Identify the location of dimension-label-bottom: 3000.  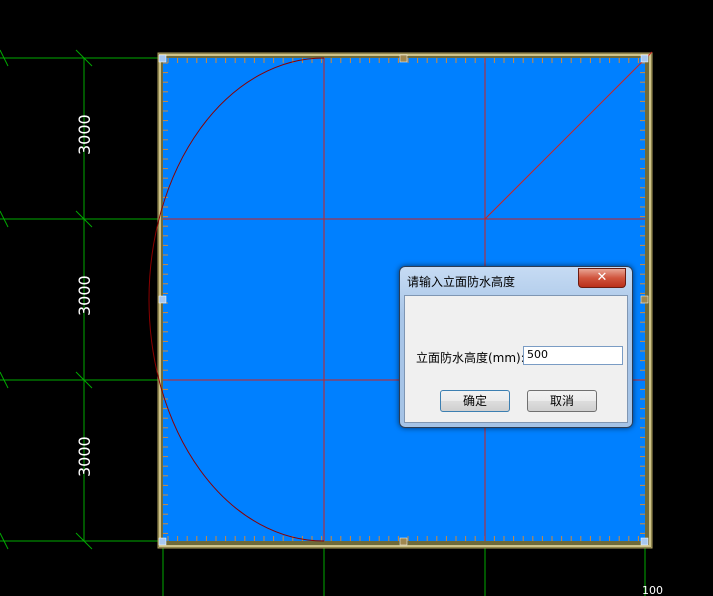
(84, 456).